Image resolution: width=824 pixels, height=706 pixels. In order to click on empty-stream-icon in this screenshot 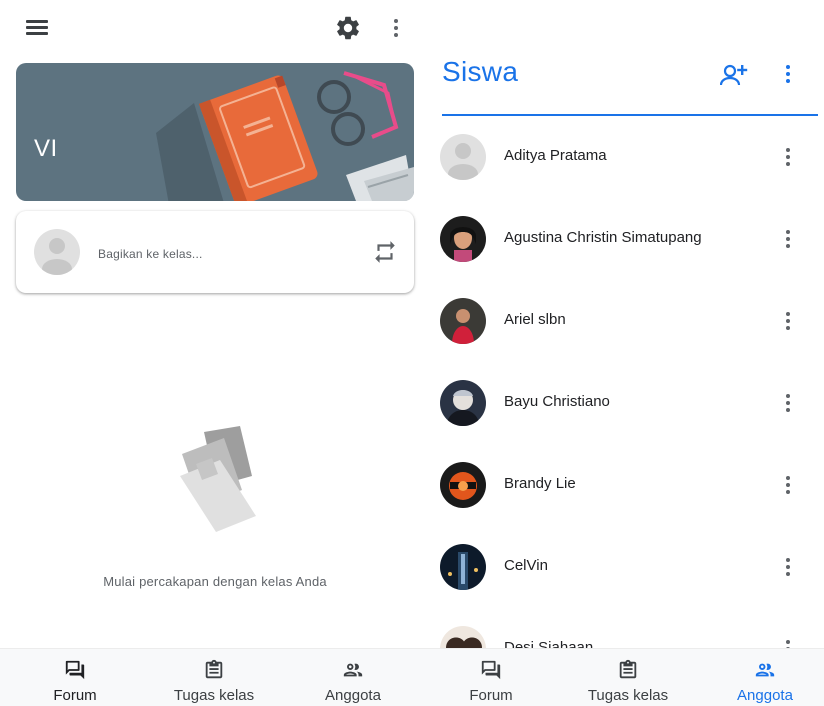, I will do `click(215, 480)`.